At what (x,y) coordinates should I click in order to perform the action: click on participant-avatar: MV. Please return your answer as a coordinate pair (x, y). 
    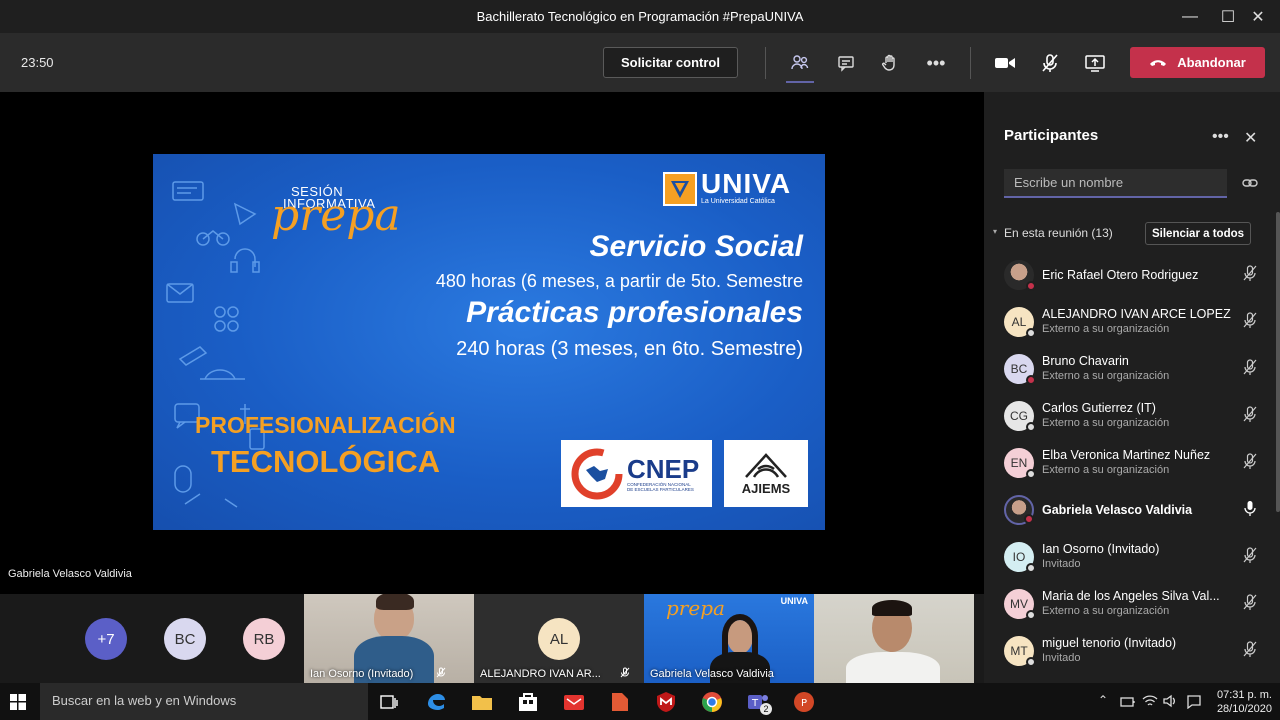
    Looking at the image, I should click on (1020, 604).